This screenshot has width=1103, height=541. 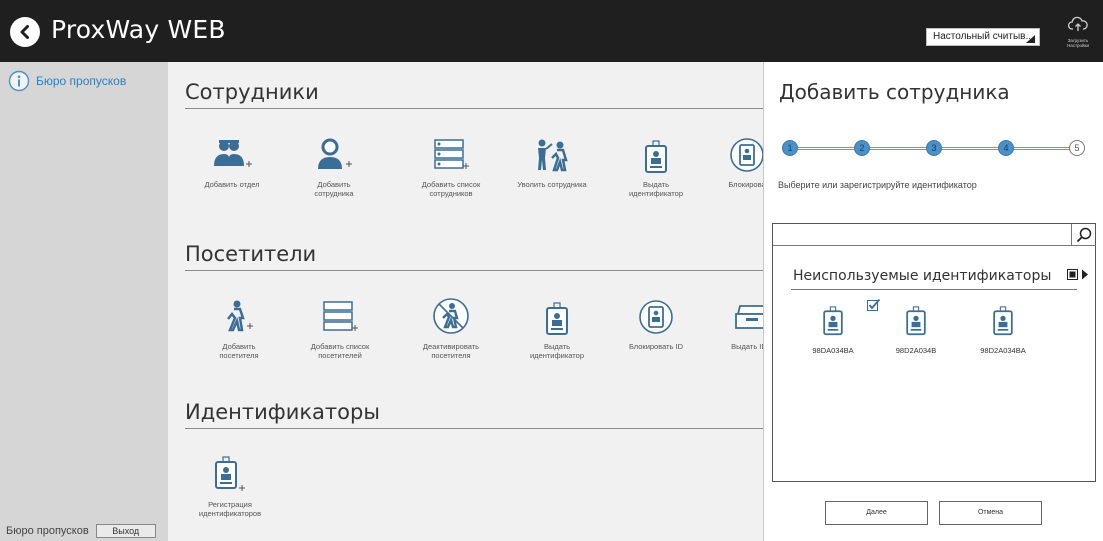 I want to click on identifier-search-input, so click(x=922, y=235).